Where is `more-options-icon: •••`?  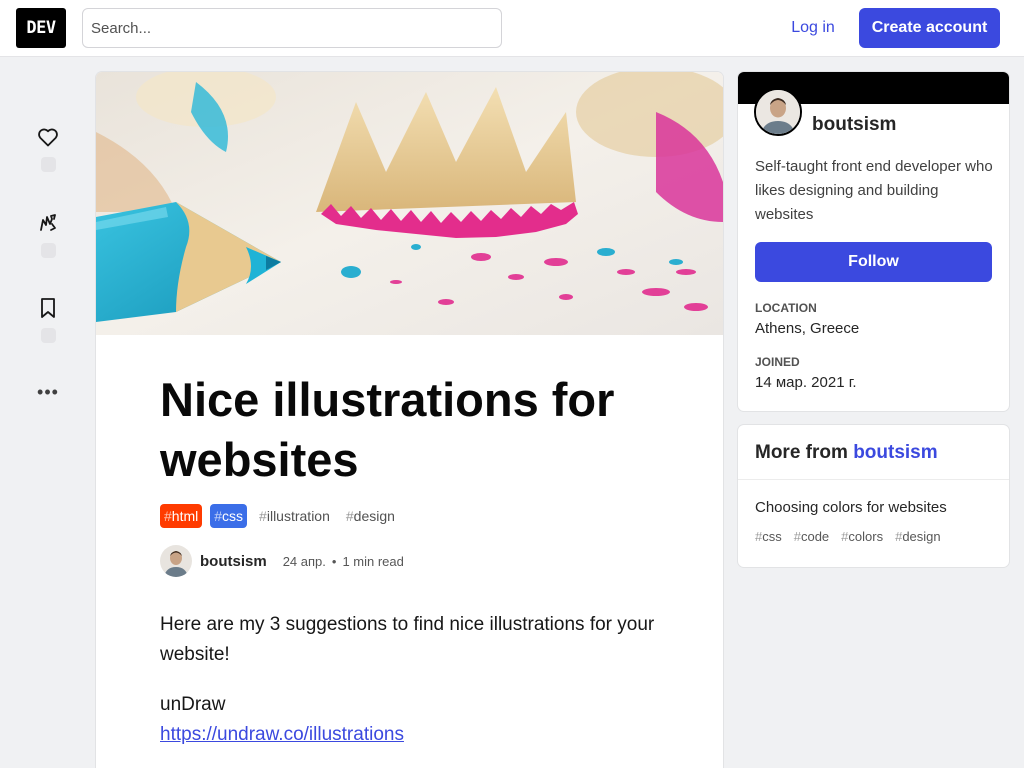
more-options-icon: ••• is located at coordinates (48, 392).